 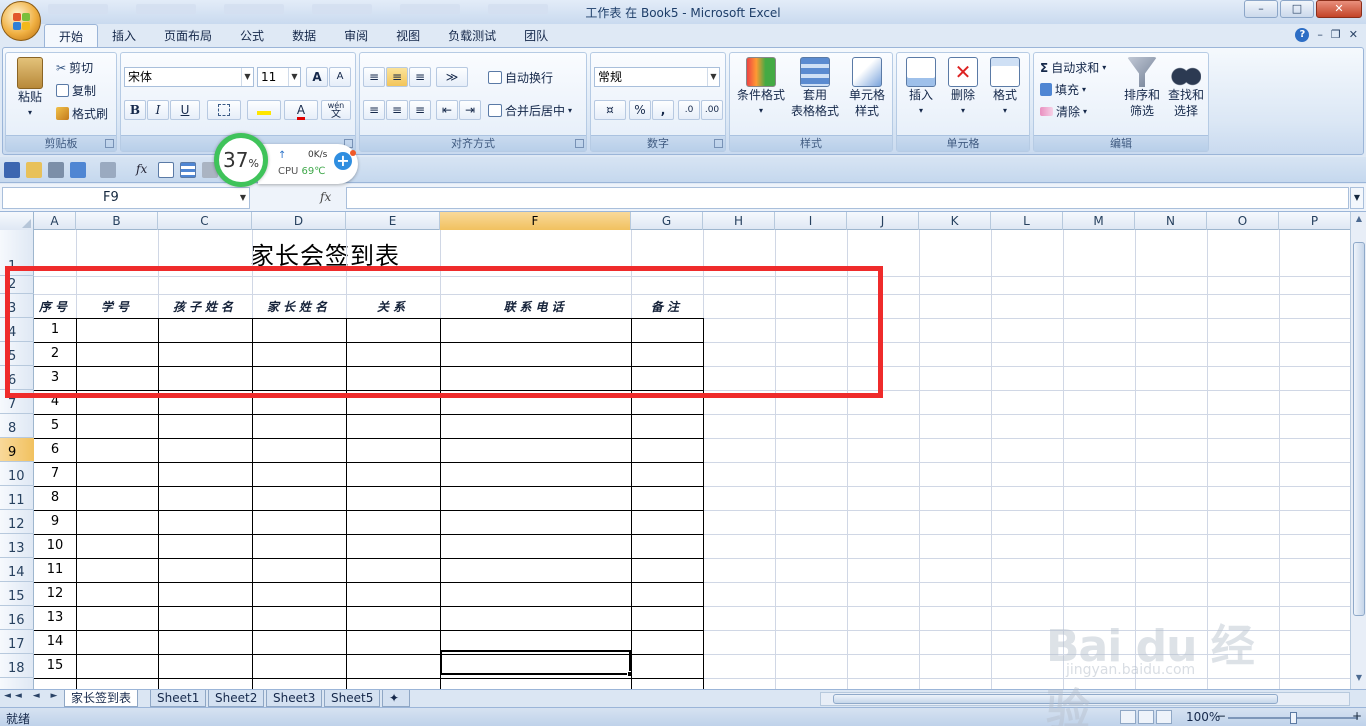 What do you see at coordinates (1063, 89) in the screenshot?
I see `fill-button: 填充 ▾` at bounding box center [1063, 89].